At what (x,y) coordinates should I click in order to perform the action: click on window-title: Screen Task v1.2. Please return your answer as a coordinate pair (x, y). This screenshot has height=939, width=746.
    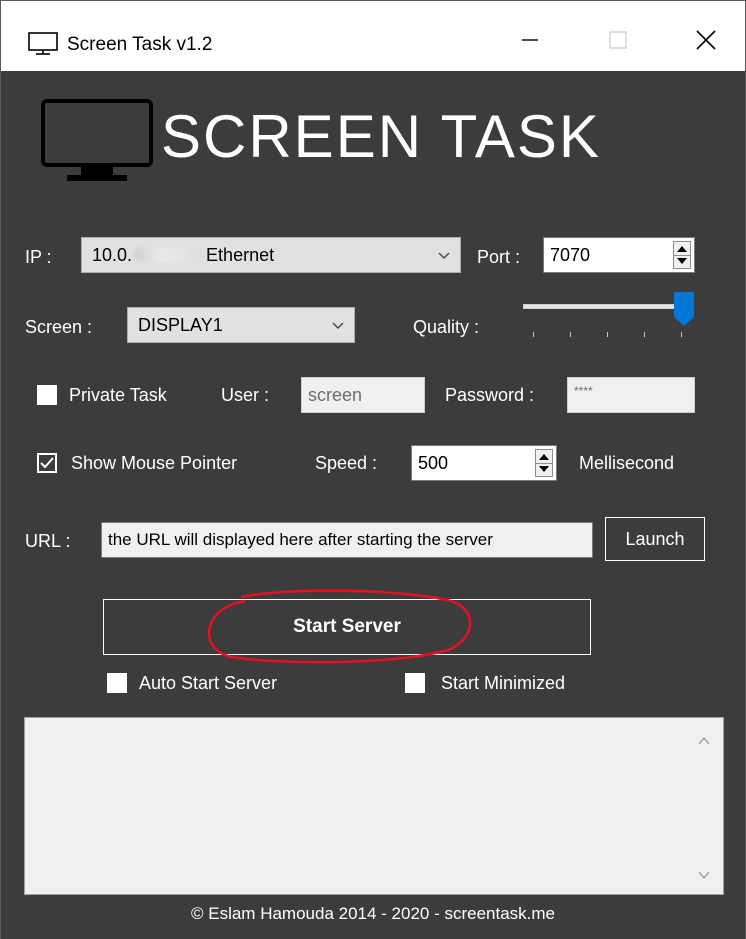
    Looking at the image, I should click on (140, 44).